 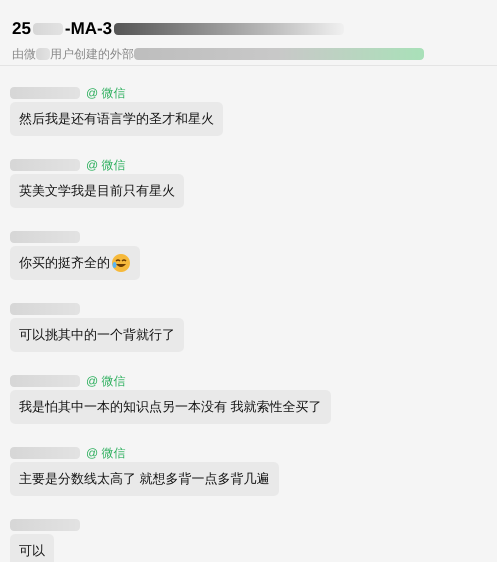 What do you see at coordinates (88, 29) in the screenshot?
I see `chat-title: -MA-3` at bounding box center [88, 29].